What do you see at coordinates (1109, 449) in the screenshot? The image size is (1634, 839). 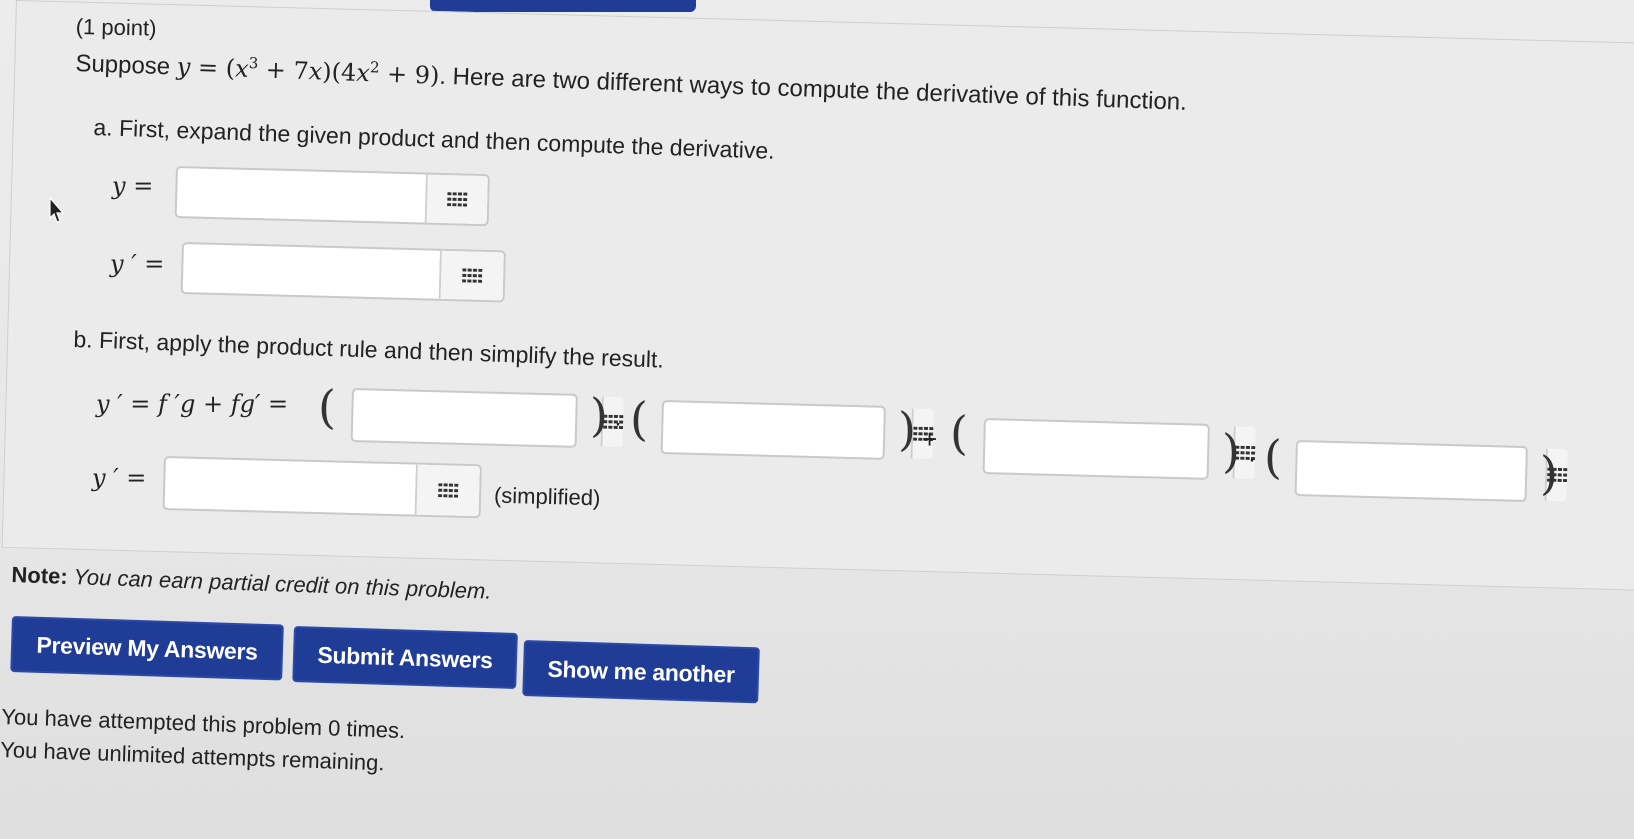 I see `answer-input-b-f` at bounding box center [1109, 449].